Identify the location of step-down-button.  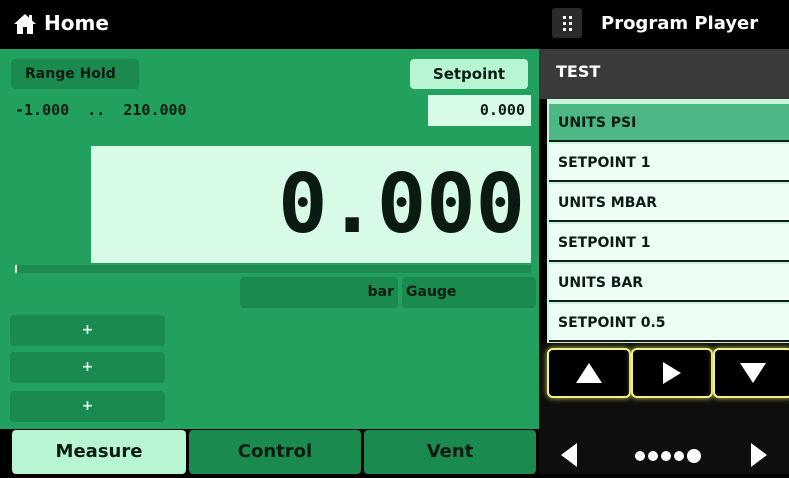
(751, 373).